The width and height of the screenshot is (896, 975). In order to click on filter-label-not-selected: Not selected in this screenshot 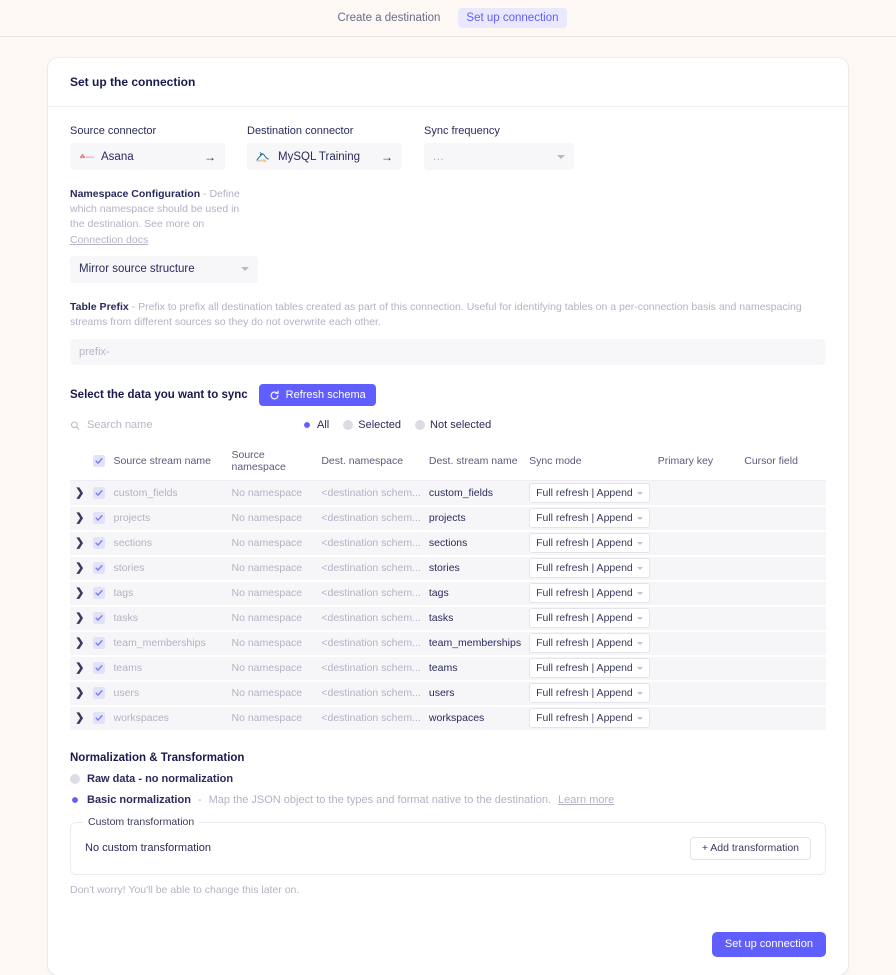, I will do `click(461, 425)`.